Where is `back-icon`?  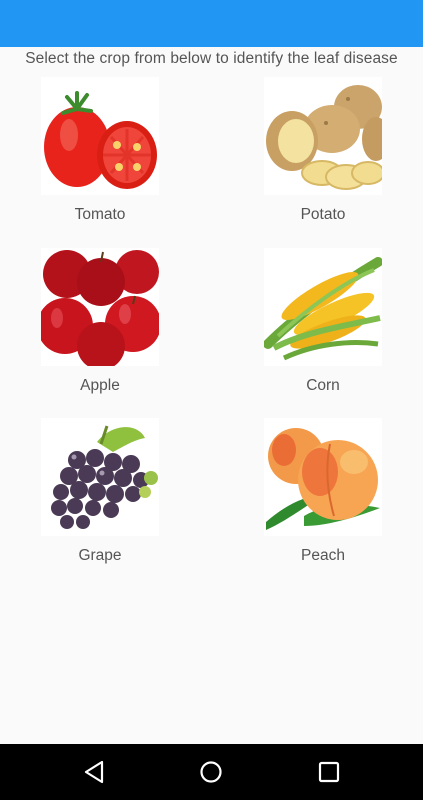
back-icon is located at coordinates (94, 772).